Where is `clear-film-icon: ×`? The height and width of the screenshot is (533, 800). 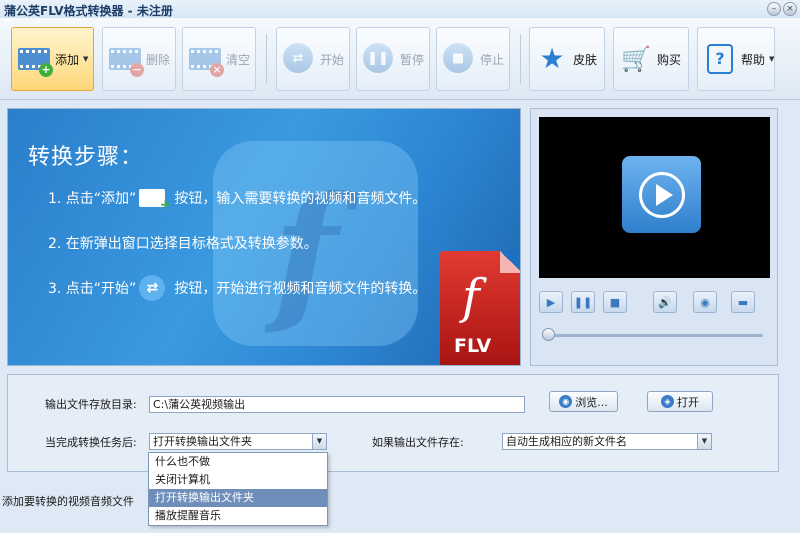
clear-film-icon: × is located at coordinates (206, 60).